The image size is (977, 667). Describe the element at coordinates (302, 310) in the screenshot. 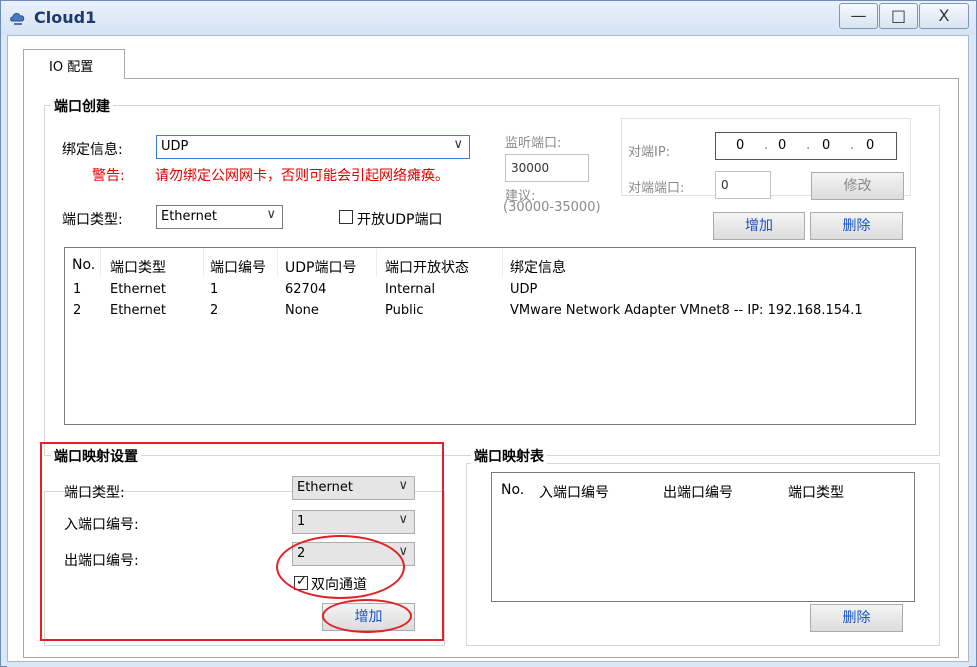

I see `cell-udp-port: None` at that location.